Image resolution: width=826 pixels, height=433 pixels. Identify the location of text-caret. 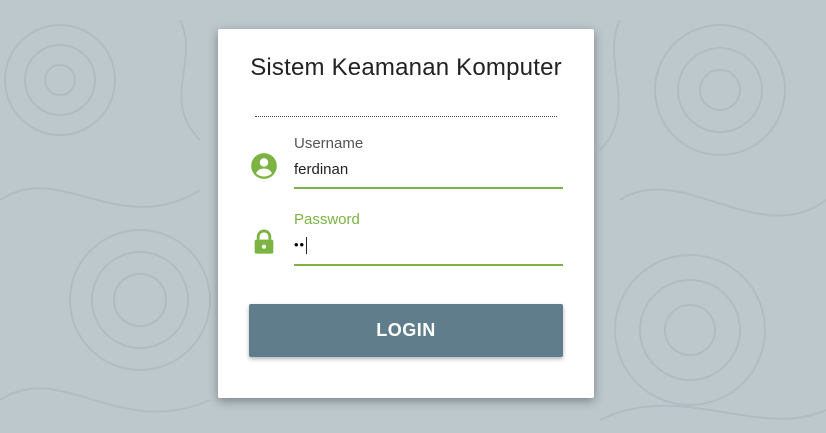
(307, 245).